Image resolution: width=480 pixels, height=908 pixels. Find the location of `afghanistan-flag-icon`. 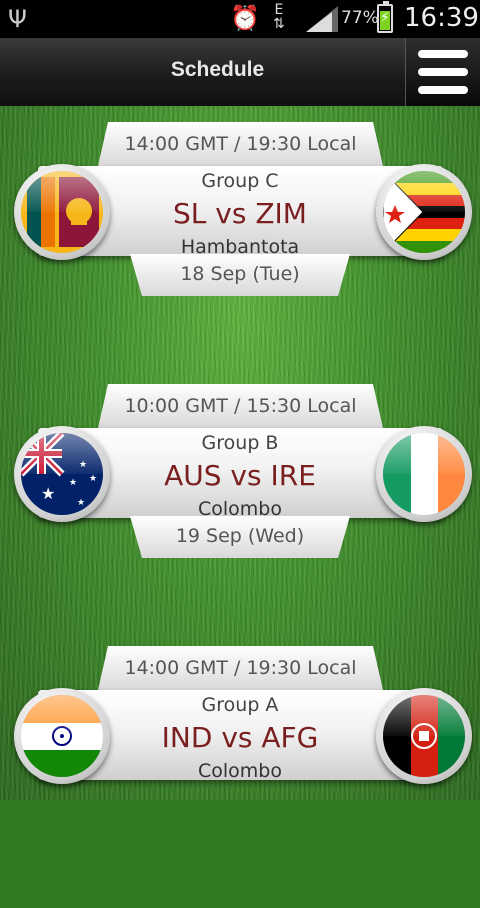

afghanistan-flag-icon is located at coordinates (424, 736).